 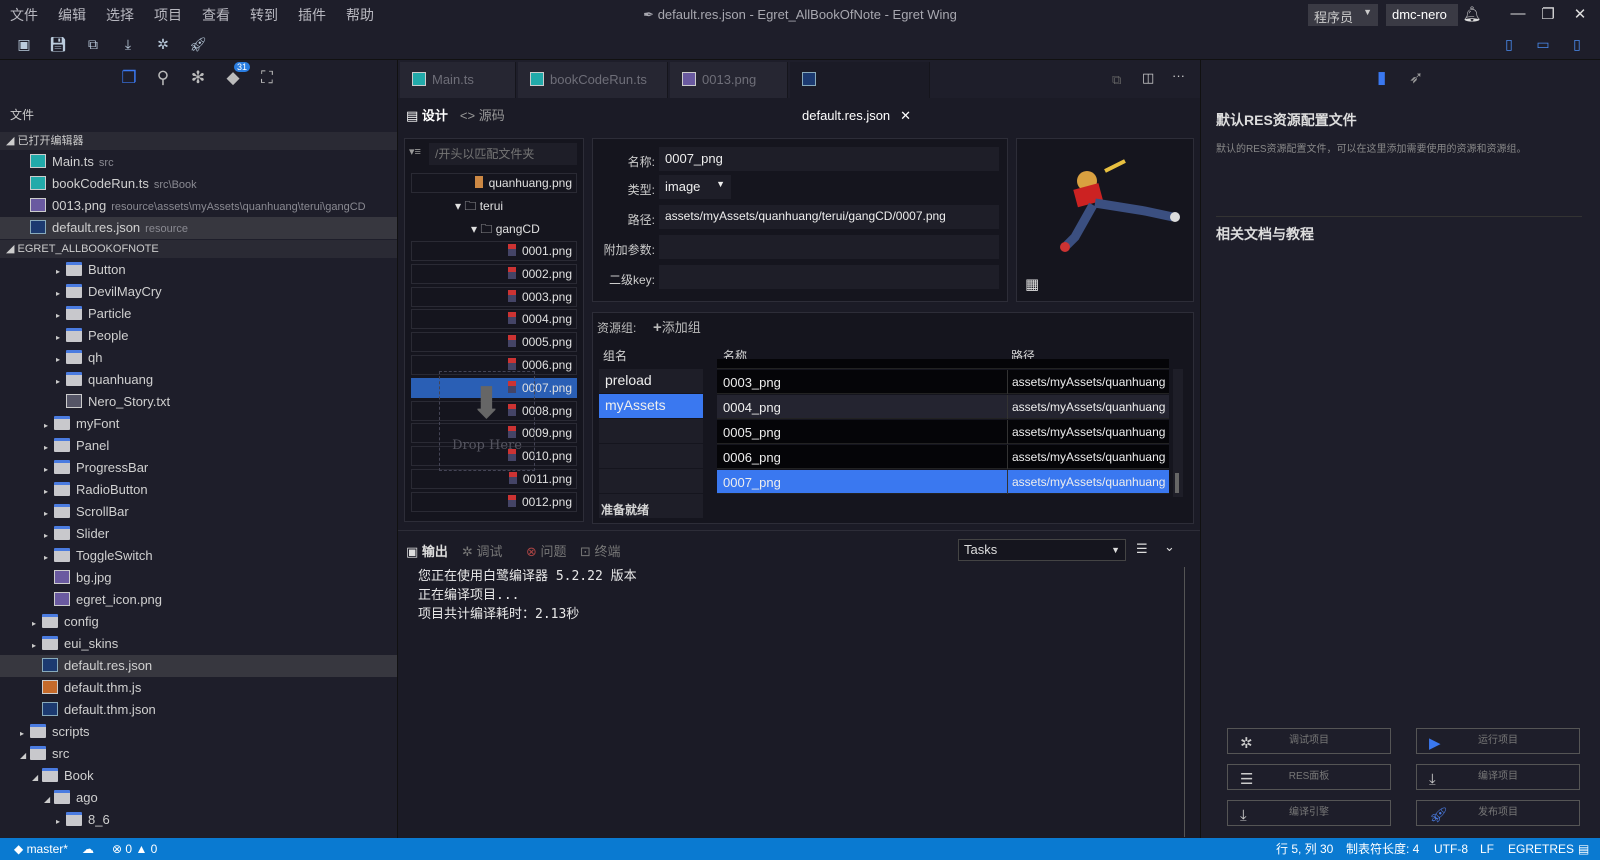 What do you see at coordinates (1498, 777) in the screenshot?
I see `build-project-button: ⤓ 编译项目` at bounding box center [1498, 777].